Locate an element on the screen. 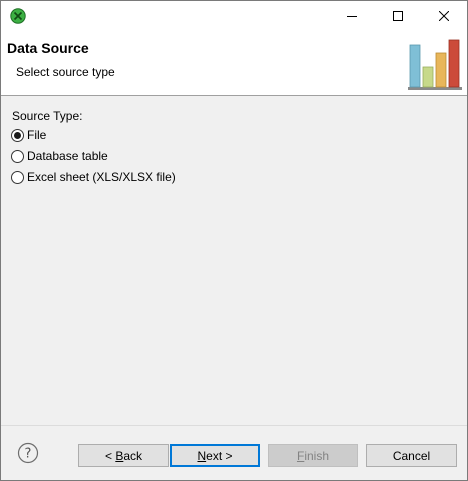 Image resolution: width=468 pixels, height=481 pixels. maximize-icon is located at coordinates (398, 16).